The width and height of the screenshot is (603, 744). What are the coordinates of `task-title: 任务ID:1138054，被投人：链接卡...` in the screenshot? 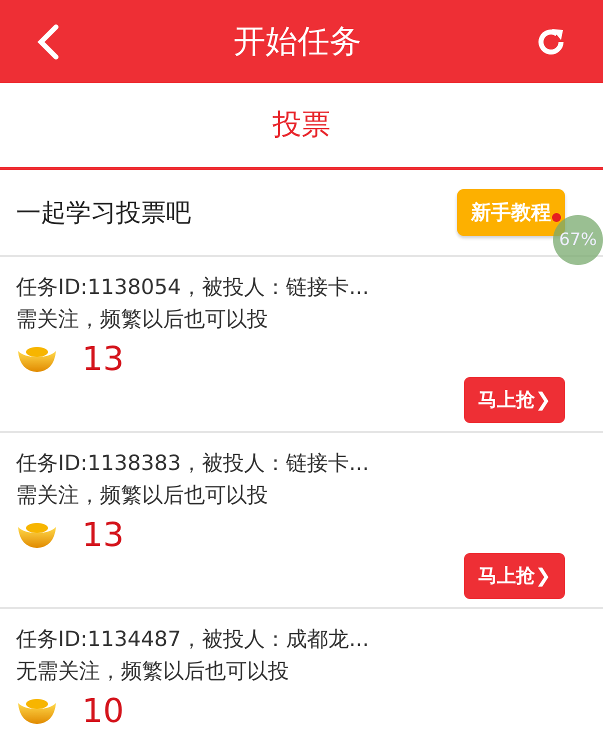 It's located at (193, 287).